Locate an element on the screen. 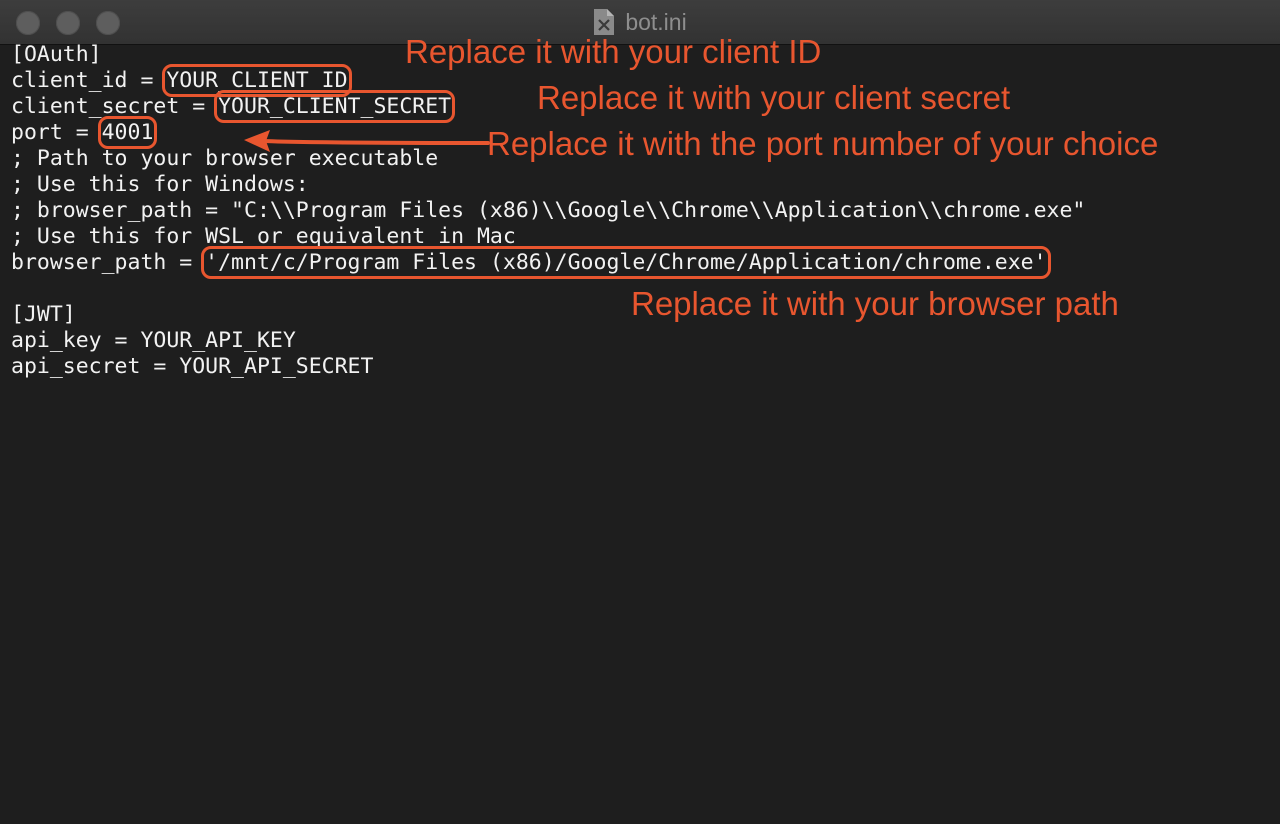 The width and height of the screenshot is (1280, 824). code-line-comment-windows: ; Use this for Windows: is located at coordinates (160, 184).